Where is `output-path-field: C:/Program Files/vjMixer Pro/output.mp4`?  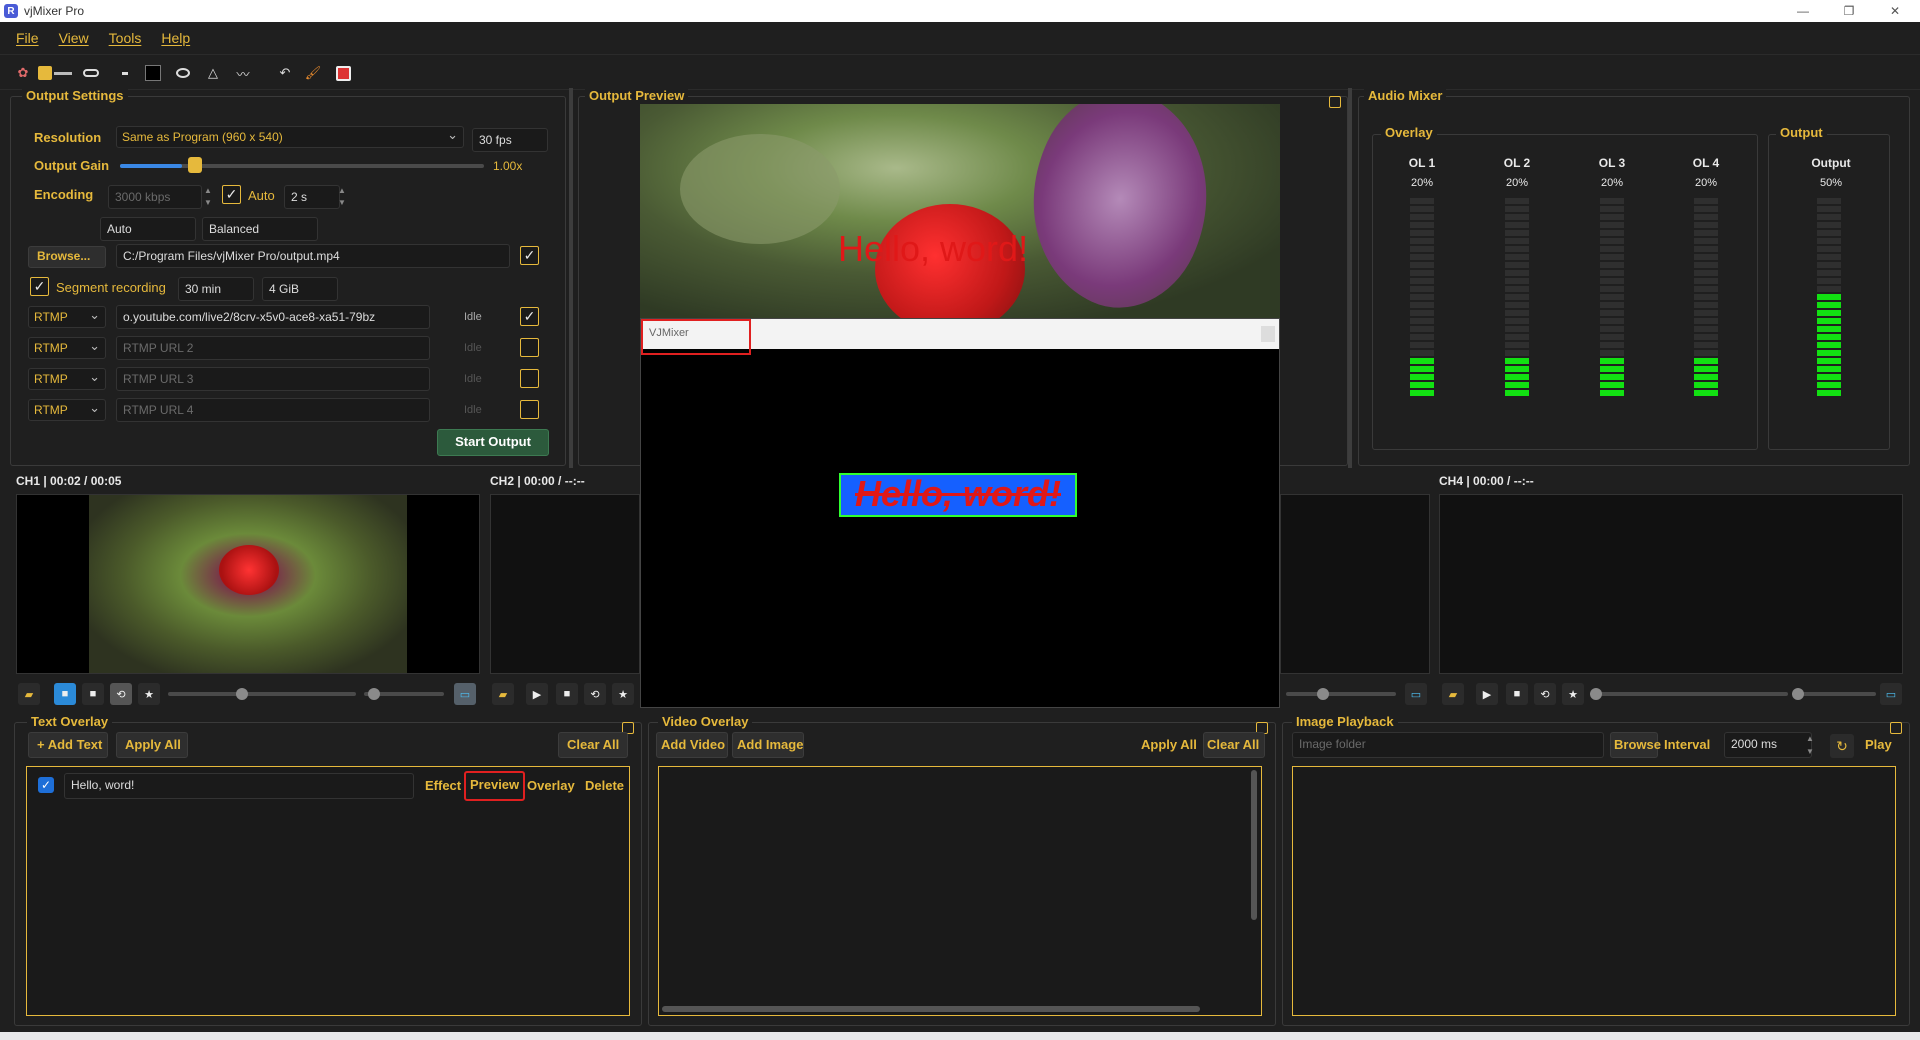 output-path-field: C:/Program Files/vjMixer Pro/output.mp4 is located at coordinates (313, 256).